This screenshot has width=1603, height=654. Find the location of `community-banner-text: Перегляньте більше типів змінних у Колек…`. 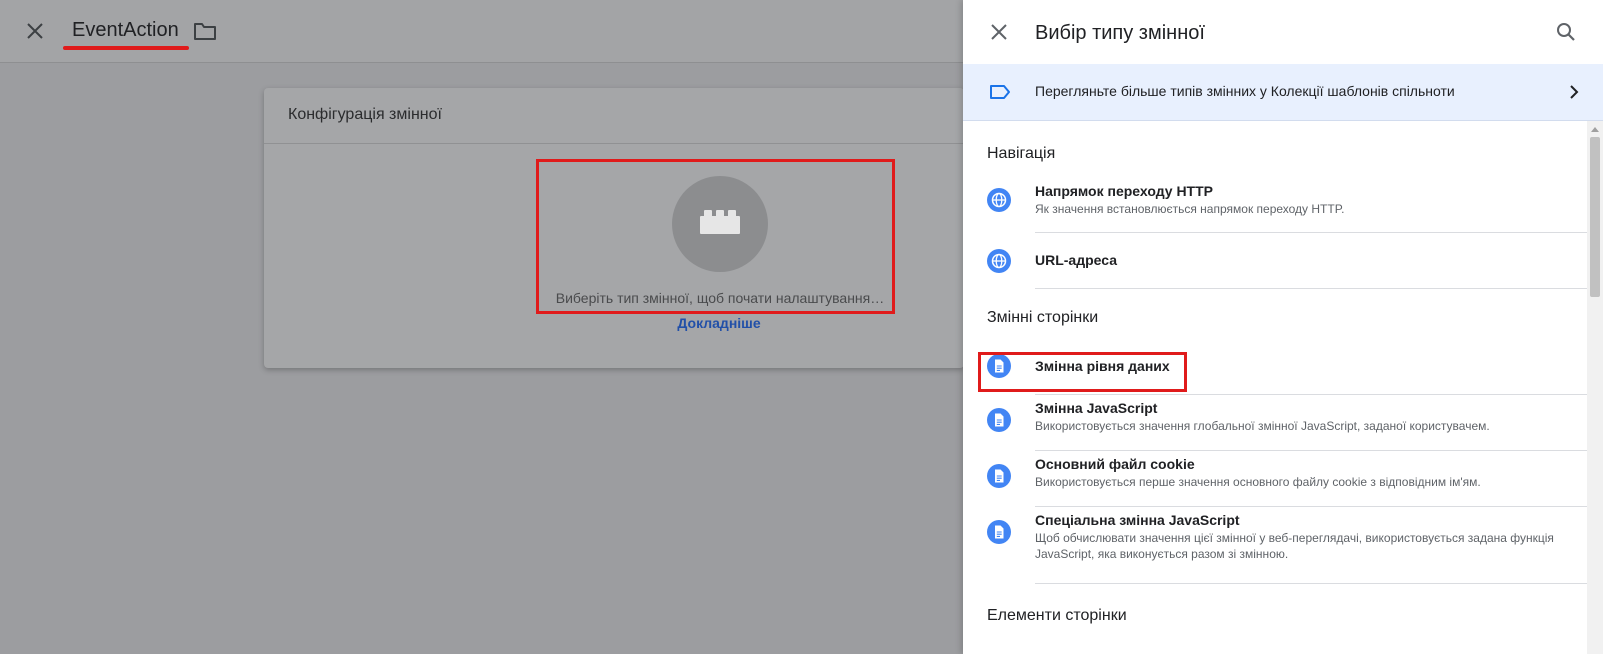

community-banner-text: Перегляньте більше типів змінних у Колек… is located at coordinates (1245, 91).